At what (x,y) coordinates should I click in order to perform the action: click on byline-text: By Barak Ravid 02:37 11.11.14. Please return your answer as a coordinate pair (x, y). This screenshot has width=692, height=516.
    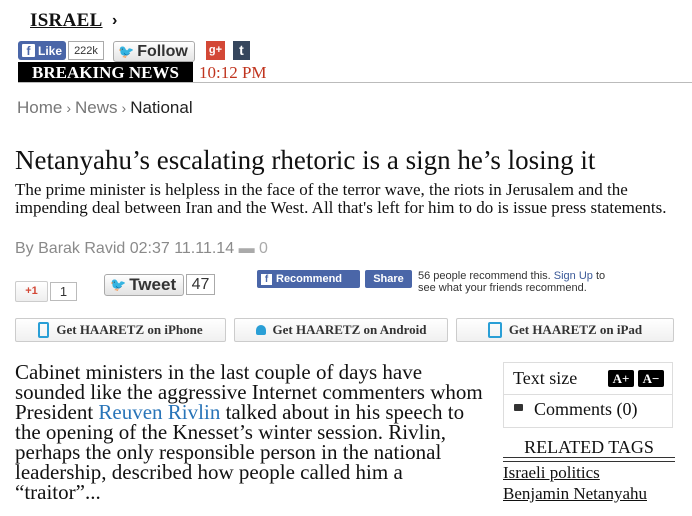
    Looking at the image, I should click on (125, 248).